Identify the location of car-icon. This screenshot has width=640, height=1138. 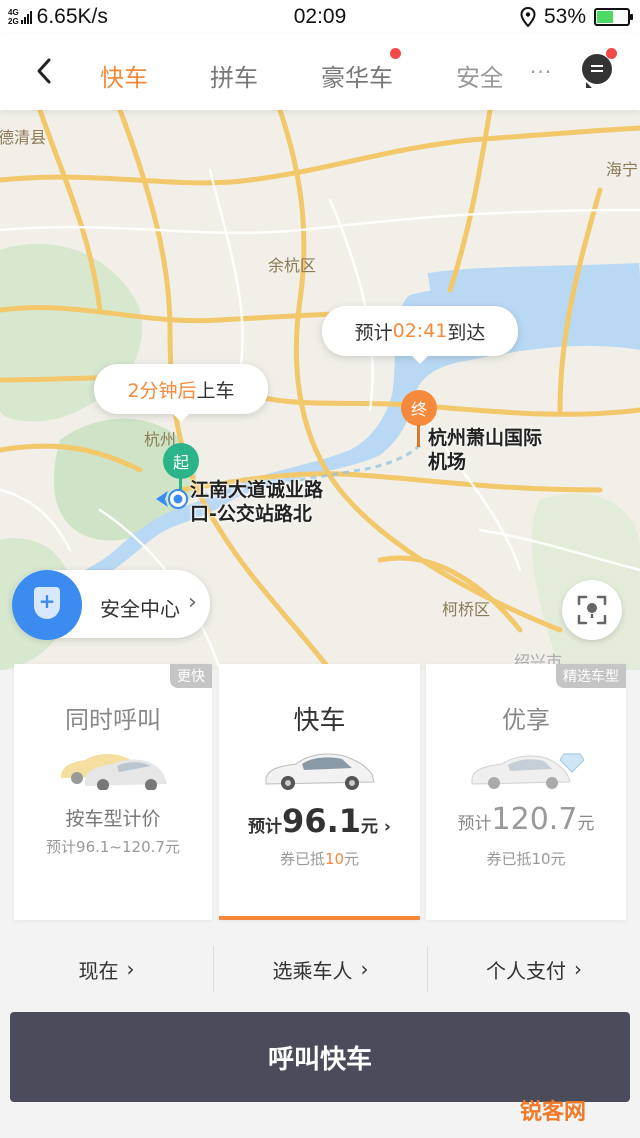
(320, 771).